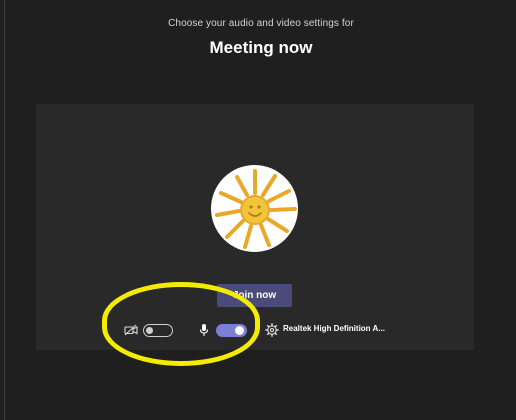  What do you see at coordinates (261, 23) in the screenshot?
I see `settings-subtitle: Choose your audio and video settings for` at bounding box center [261, 23].